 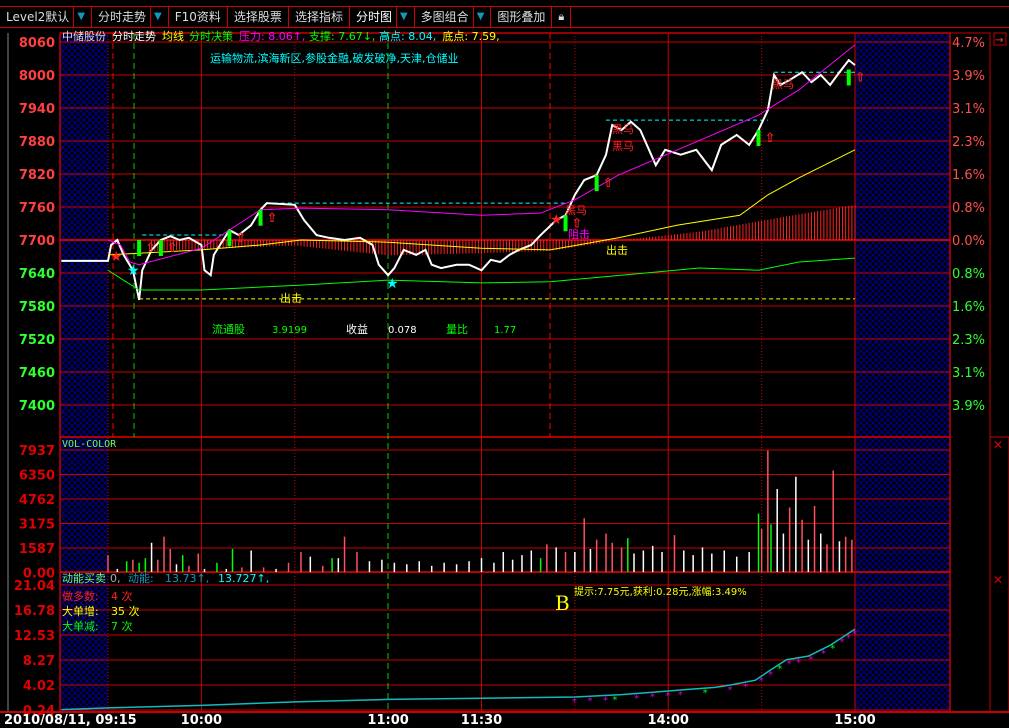 What do you see at coordinates (37, 76) in the screenshot?
I see `price-tick: 8000` at bounding box center [37, 76].